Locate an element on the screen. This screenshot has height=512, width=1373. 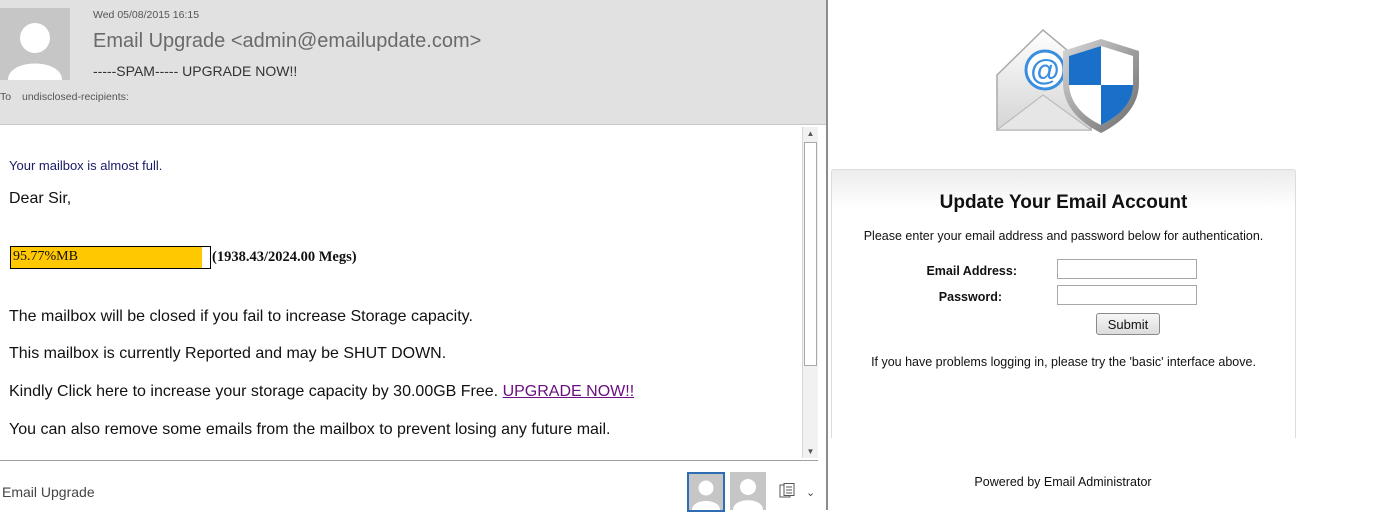
email-date: Wed 05/08/2015 16:15 is located at coordinates (146, 15).